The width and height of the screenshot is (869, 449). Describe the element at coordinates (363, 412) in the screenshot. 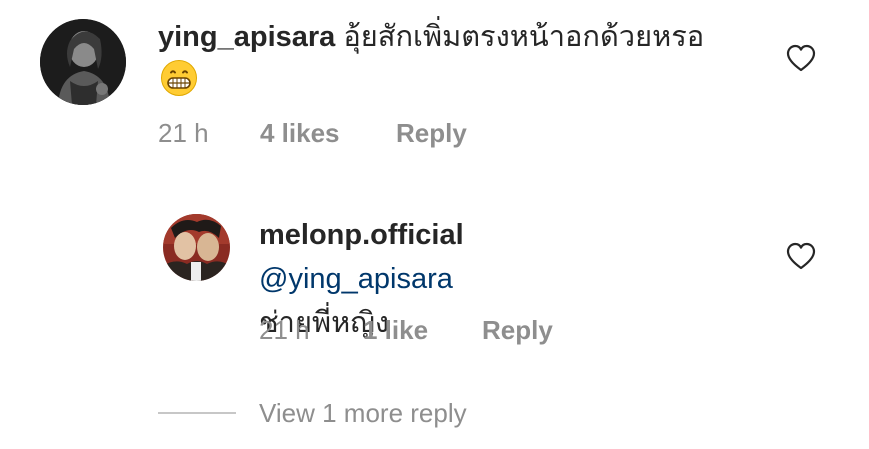

I see `view-more-label: View 1 more reply` at that location.